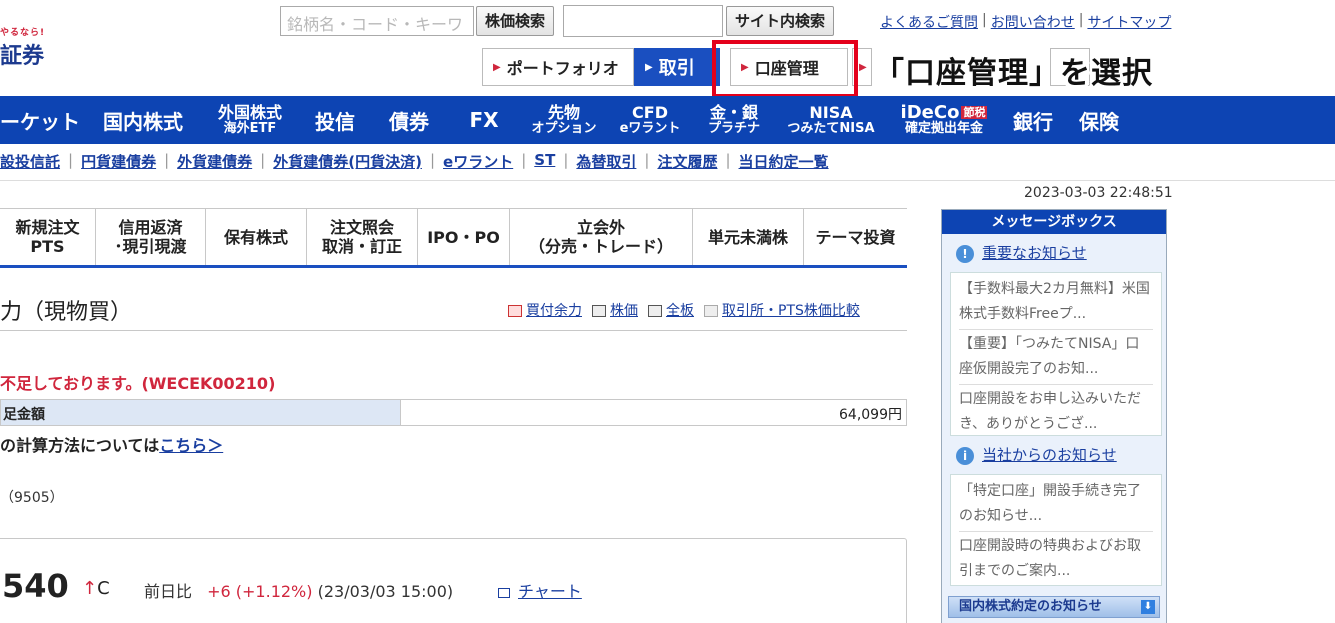 The height and width of the screenshot is (623, 1335). What do you see at coordinates (780, 21) in the screenshot?
I see `site-search-button: サイト内検索` at bounding box center [780, 21].